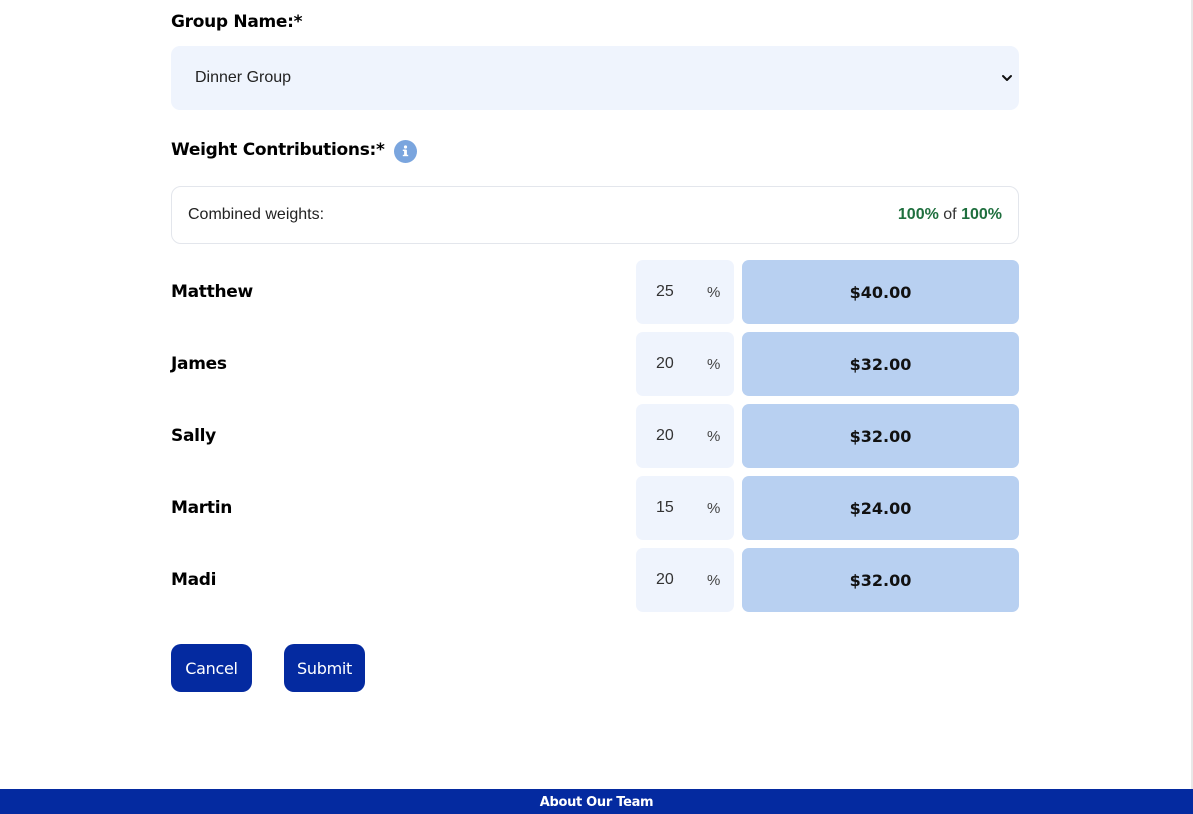 Image resolution: width=1193 pixels, height=814 pixels. Describe the element at coordinates (880, 292) in the screenshot. I see `member-amount: $40.00` at that location.